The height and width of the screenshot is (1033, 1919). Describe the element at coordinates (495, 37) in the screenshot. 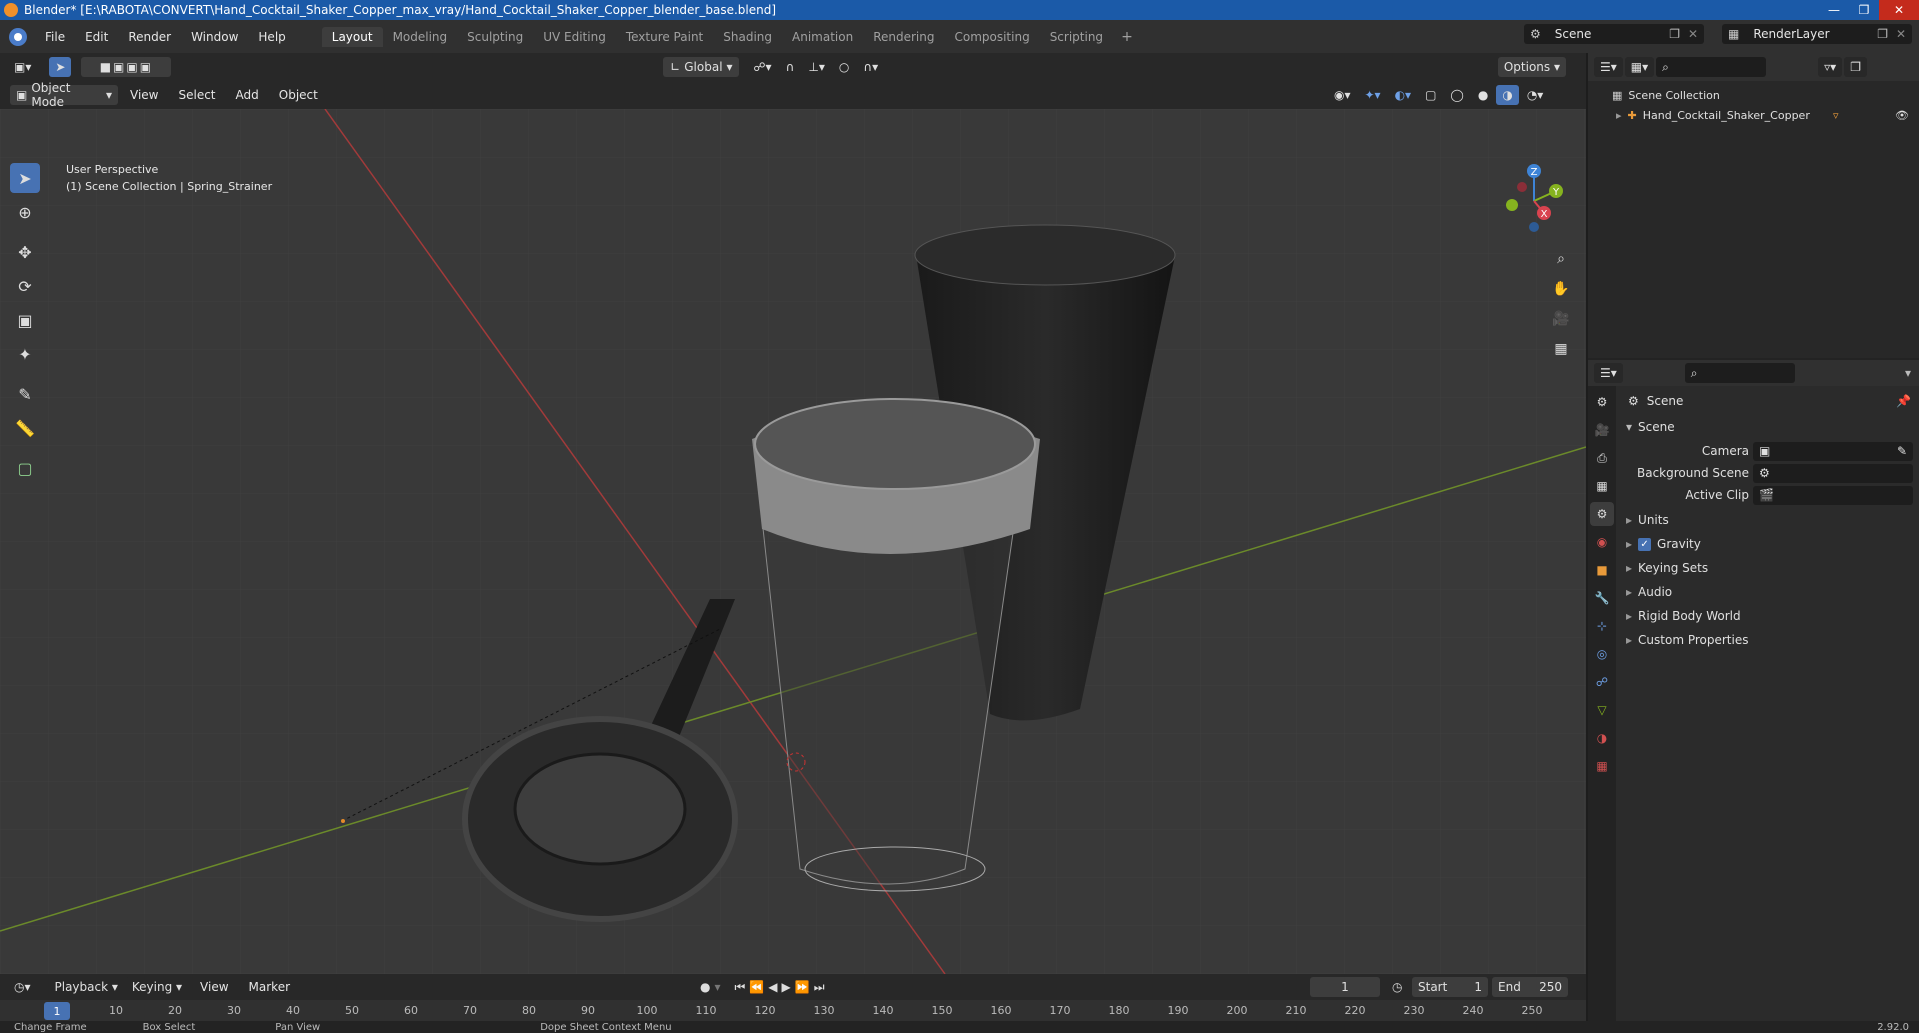

I see `tab-sculpting: Sculpting` at that location.